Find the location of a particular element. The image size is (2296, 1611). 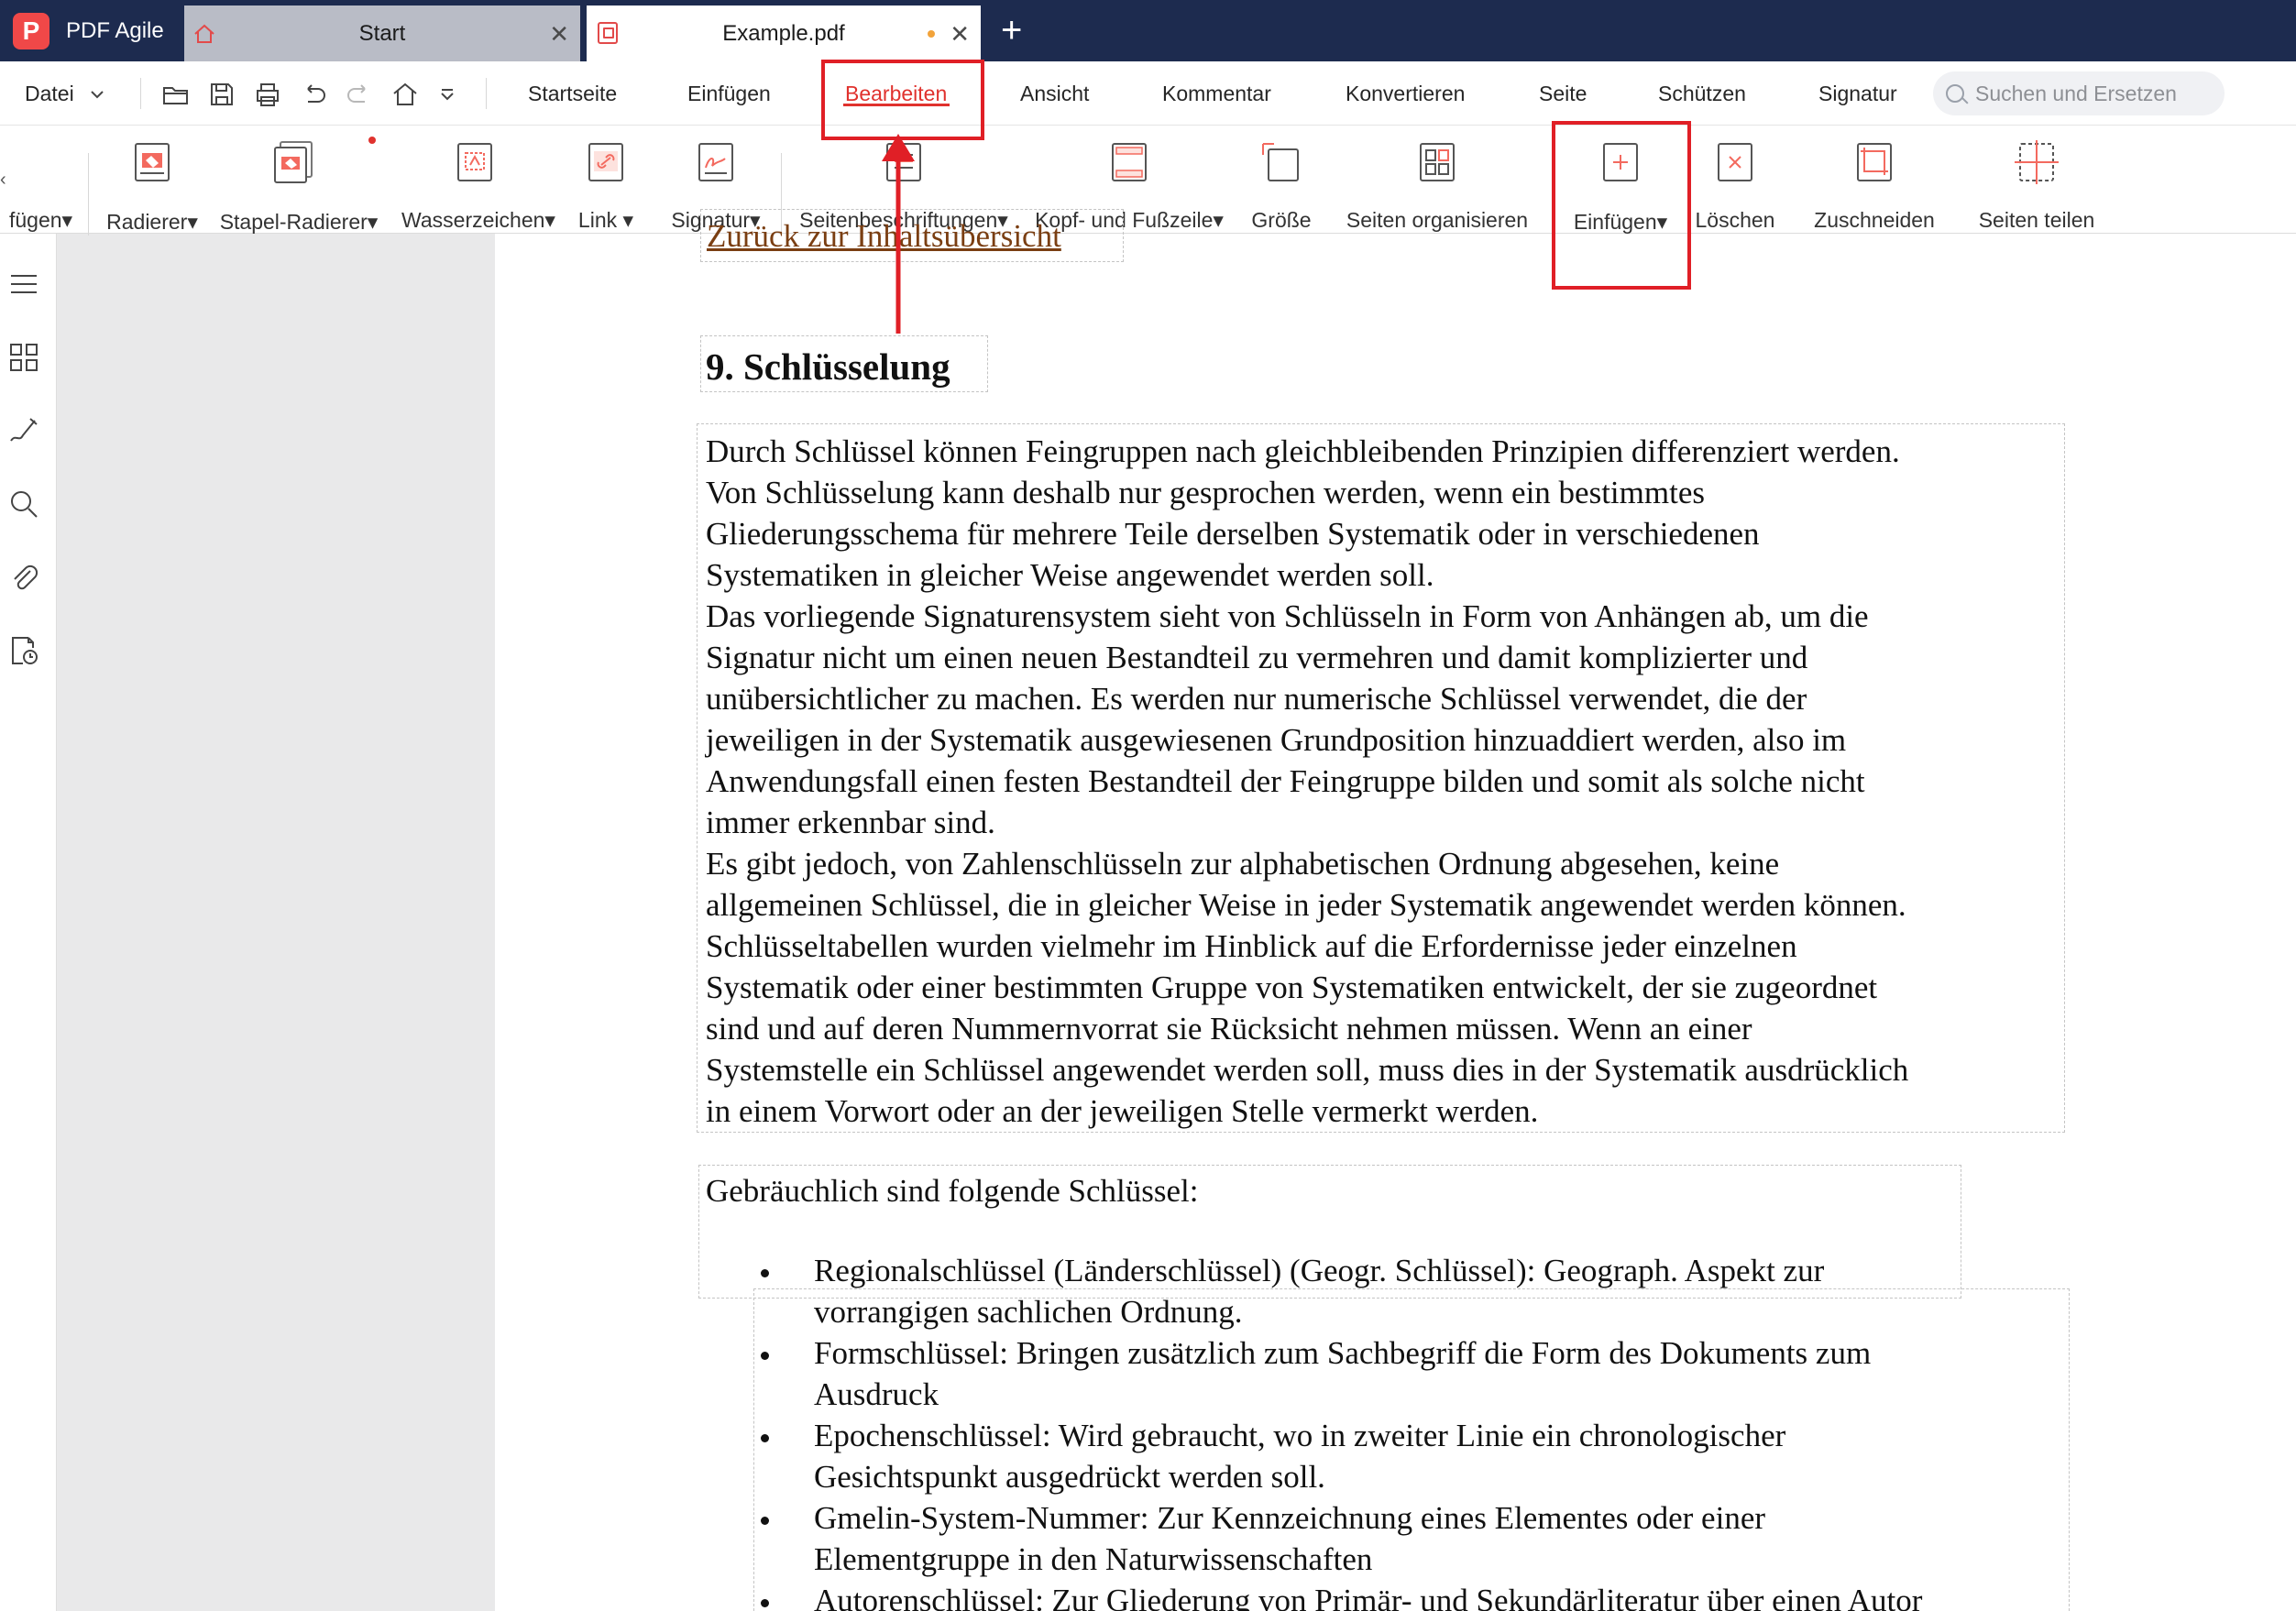

size-icon is located at coordinates (1280, 162).